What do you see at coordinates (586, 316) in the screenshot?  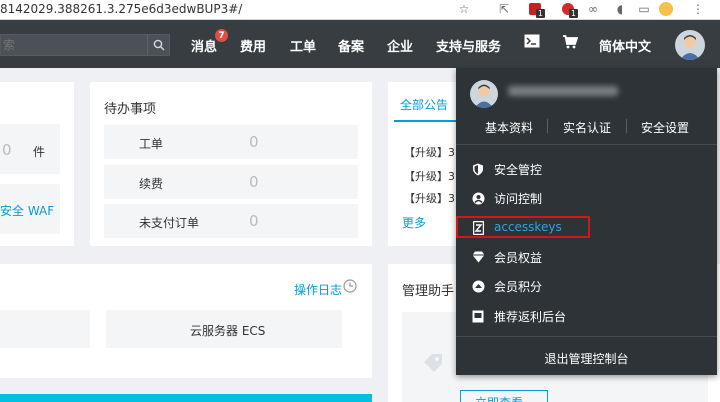 I see `menu-item-referral-rebate: 推荐返利后台` at bounding box center [586, 316].